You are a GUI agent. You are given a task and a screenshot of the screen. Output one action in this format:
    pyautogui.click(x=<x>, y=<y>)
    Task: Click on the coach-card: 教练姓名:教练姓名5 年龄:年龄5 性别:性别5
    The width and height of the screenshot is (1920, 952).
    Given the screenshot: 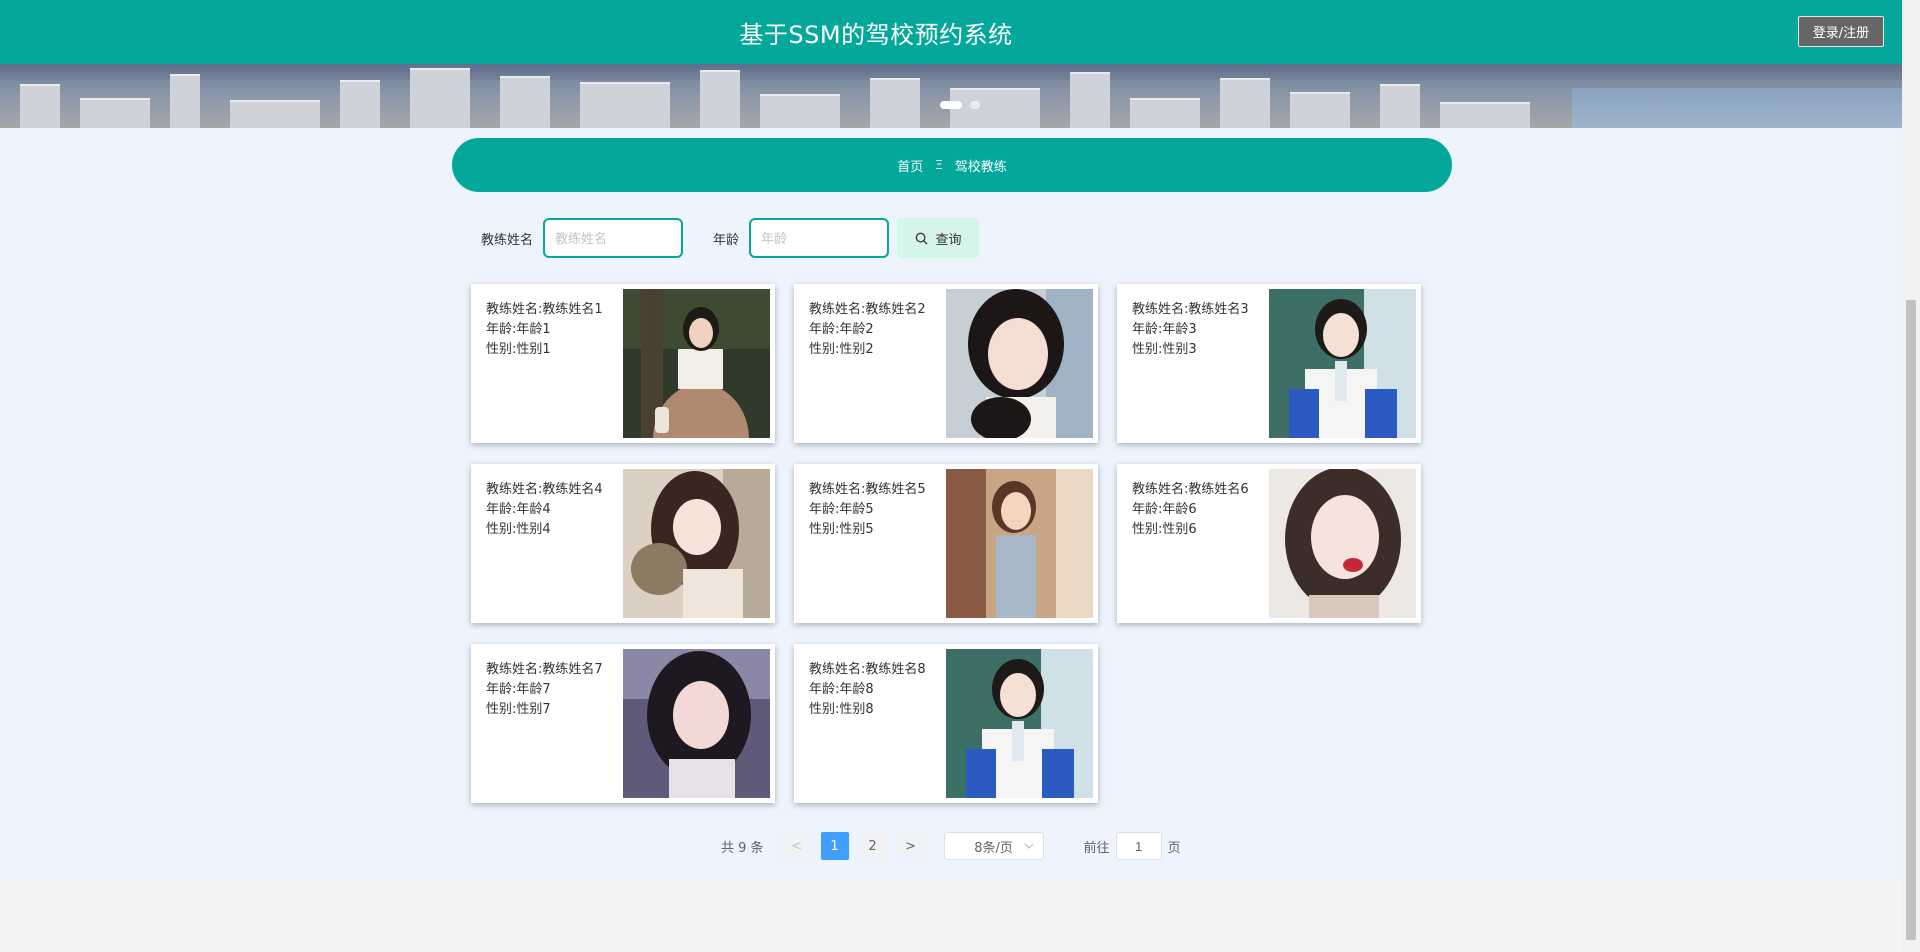 What is the action you would take?
    pyautogui.click(x=946, y=543)
    